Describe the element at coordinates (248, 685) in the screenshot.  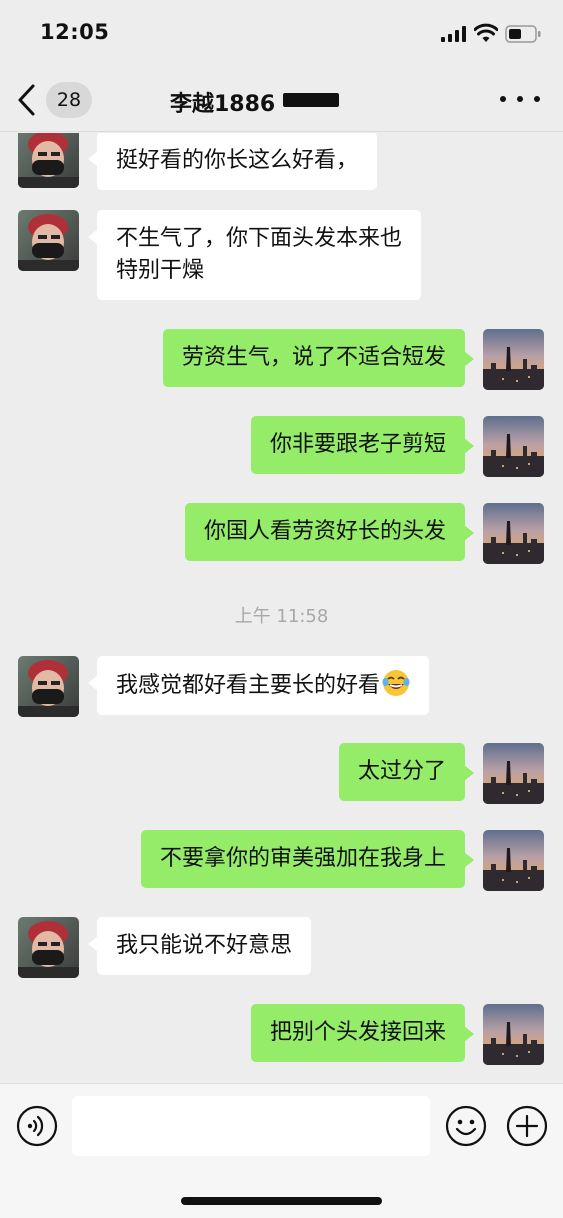
I see `message-text: 我感觉都好看主要长的好看` at that location.